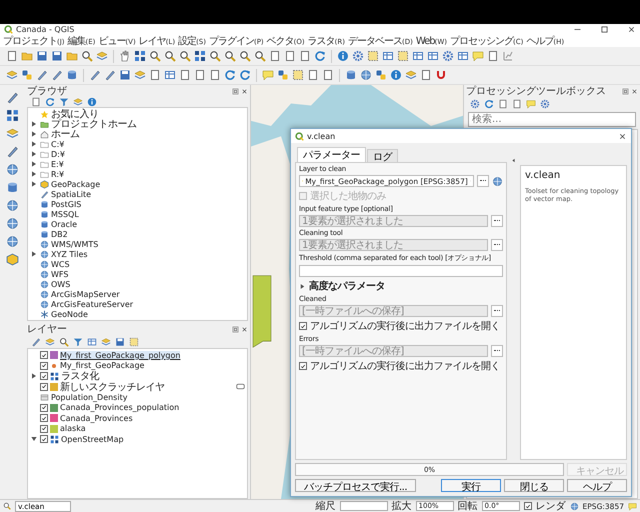 This screenshot has height=512, width=640. Describe the element at coordinates (60, 264) in the screenshot. I see `browser-item: WCS` at that location.